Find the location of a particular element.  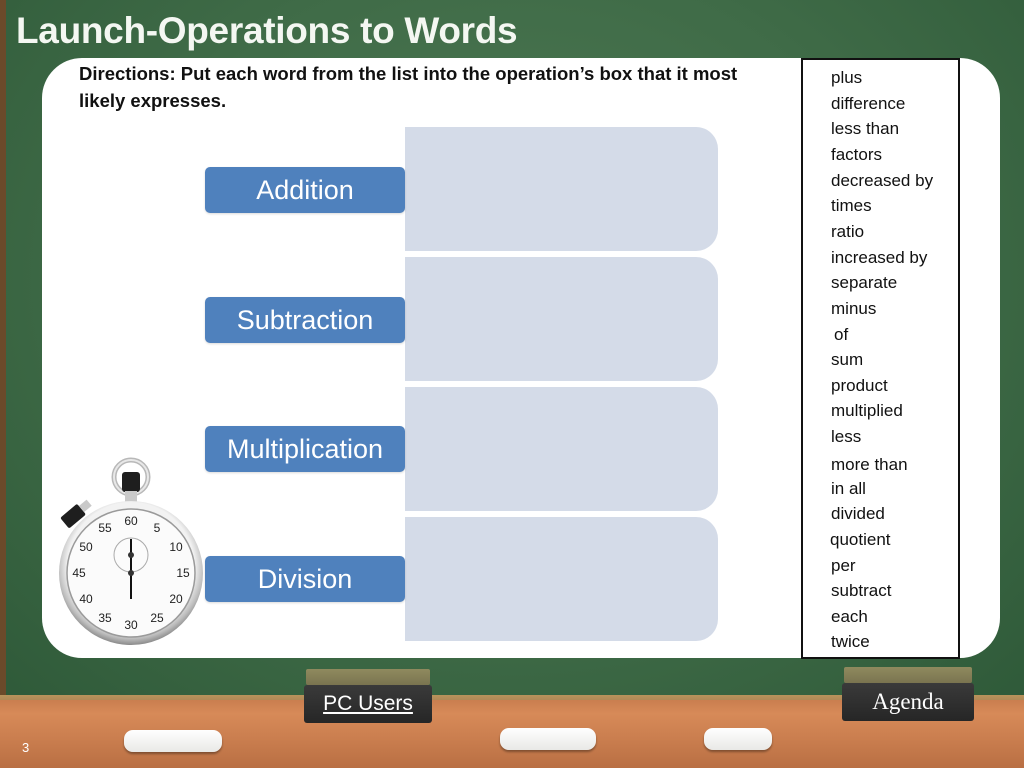

word-item: ratio is located at coordinates (847, 232).